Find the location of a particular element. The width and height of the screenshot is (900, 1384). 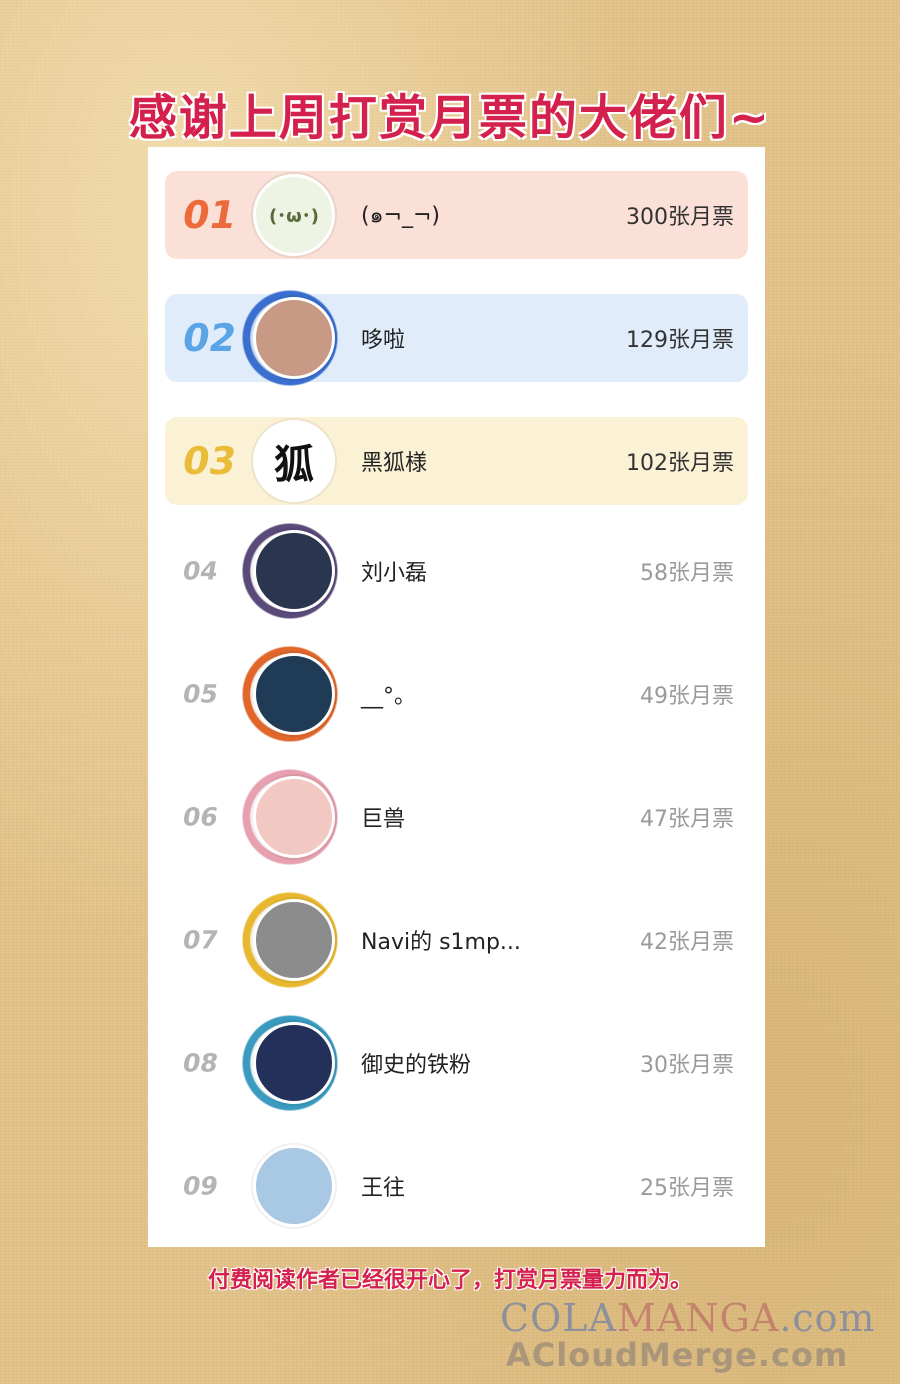

ranking-row: 07 Navi的 s1mp... 42张月票 is located at coordinates (456, 940).